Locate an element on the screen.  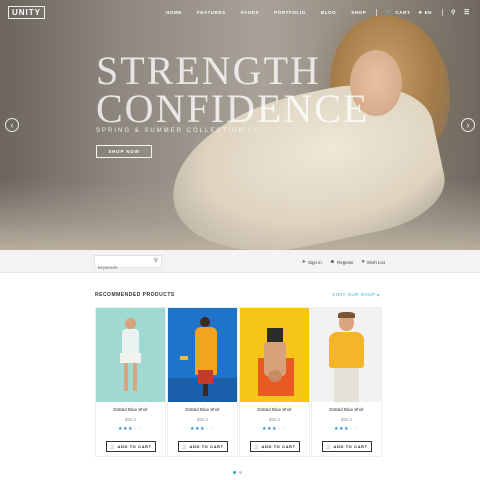
nav-cart: CART is located at coordinates (402, 12).